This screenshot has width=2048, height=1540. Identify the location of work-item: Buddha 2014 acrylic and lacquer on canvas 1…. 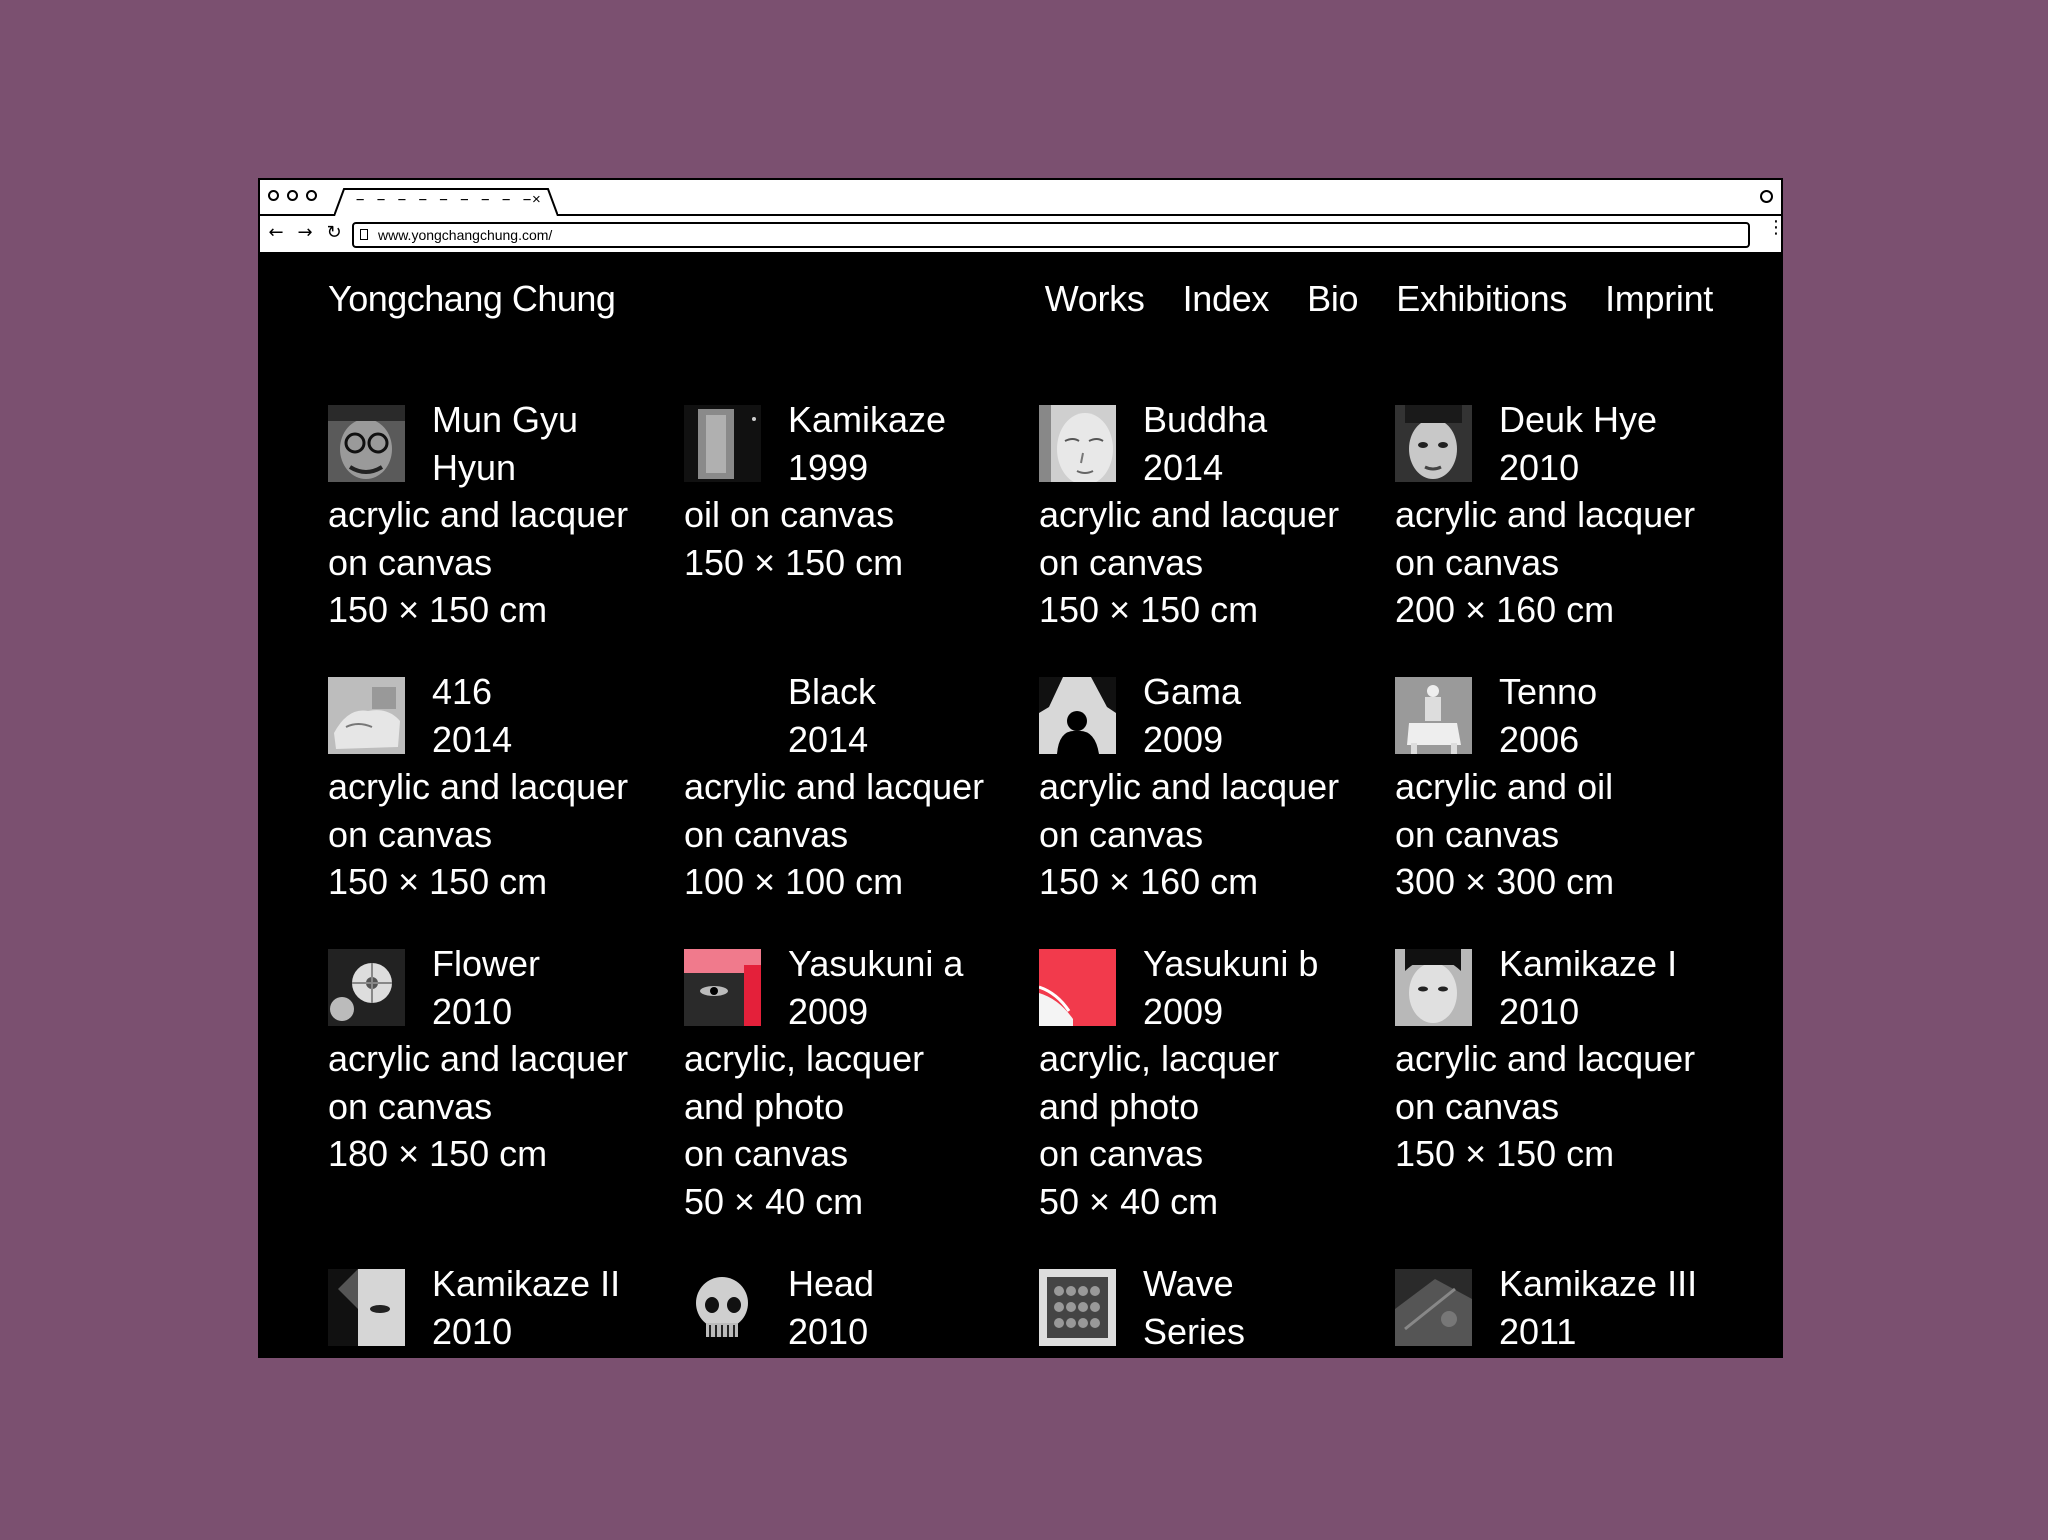
(1209, 515).